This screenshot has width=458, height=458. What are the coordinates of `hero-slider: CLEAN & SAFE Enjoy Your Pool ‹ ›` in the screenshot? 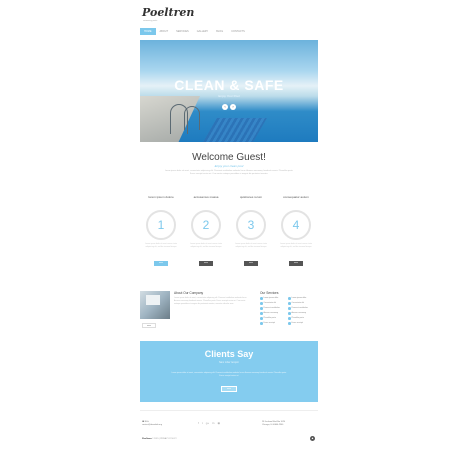 It's located at (229, 91).